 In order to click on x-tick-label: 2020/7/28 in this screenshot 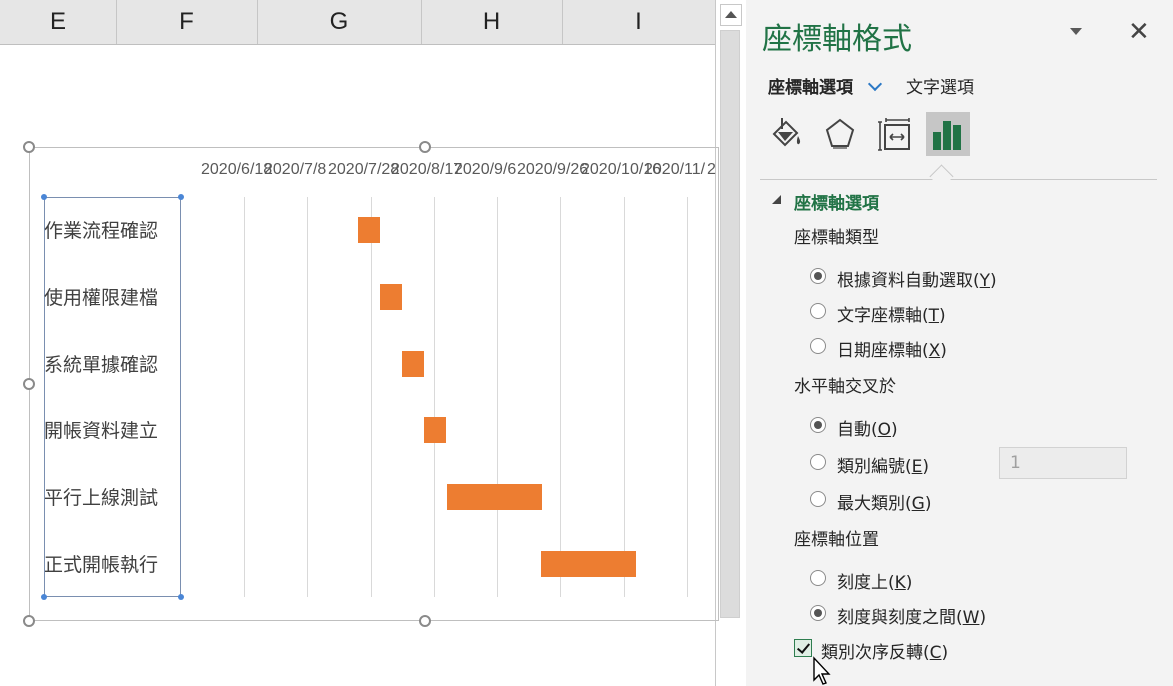, I will do `click(364, 169)`.